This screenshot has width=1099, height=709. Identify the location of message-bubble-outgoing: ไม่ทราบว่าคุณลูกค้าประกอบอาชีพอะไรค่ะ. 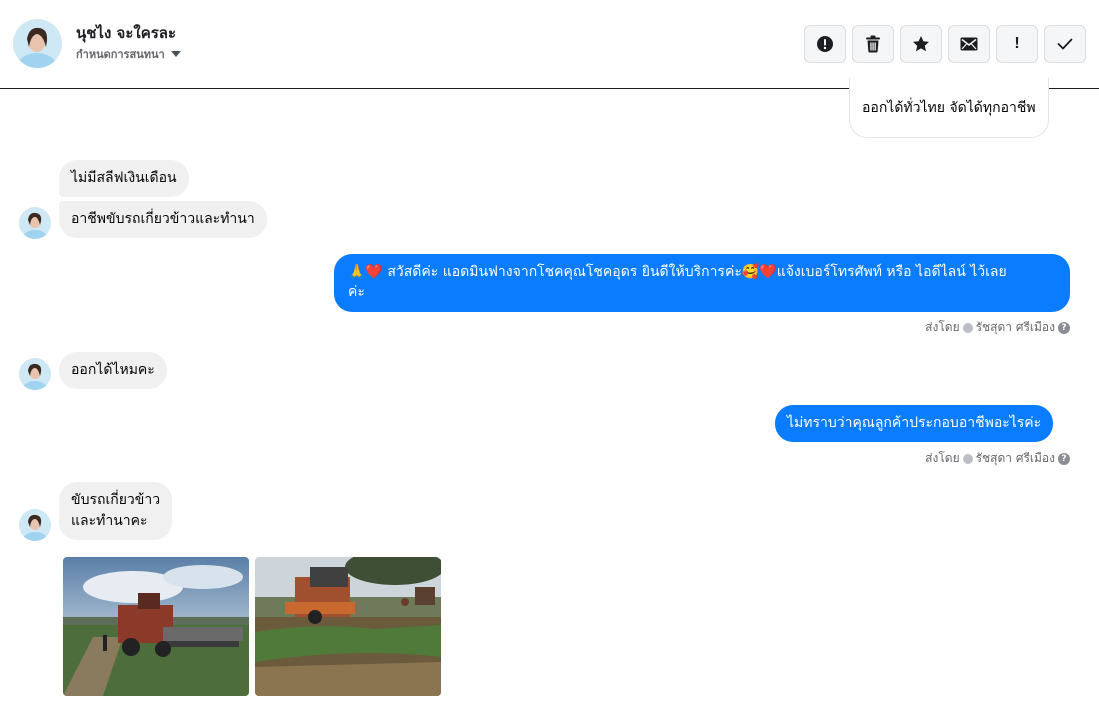
(914, 423).